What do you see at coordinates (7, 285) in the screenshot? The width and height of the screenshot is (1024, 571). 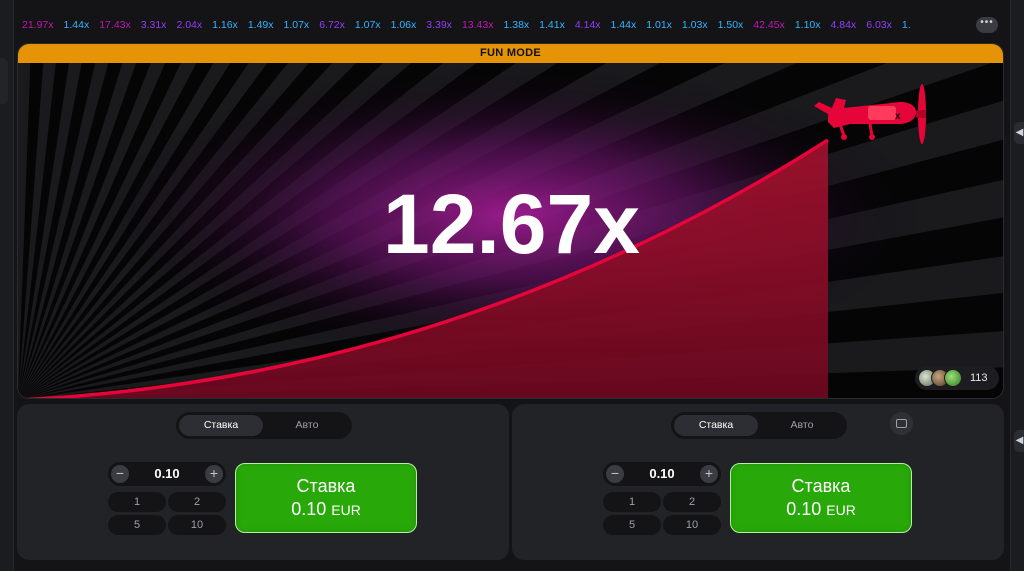 I see `left-side-panel` at bounding box center [7, 285].